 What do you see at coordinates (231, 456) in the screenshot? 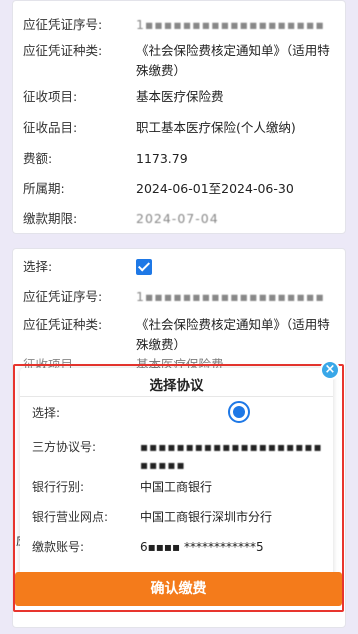
I see `agreement-value: ▪▪▪▪▪▪▪▪▪▪▪▪▪▪▪▪▪▪▪▪▪▪▪▪▪` at bounding box center [231, 456].